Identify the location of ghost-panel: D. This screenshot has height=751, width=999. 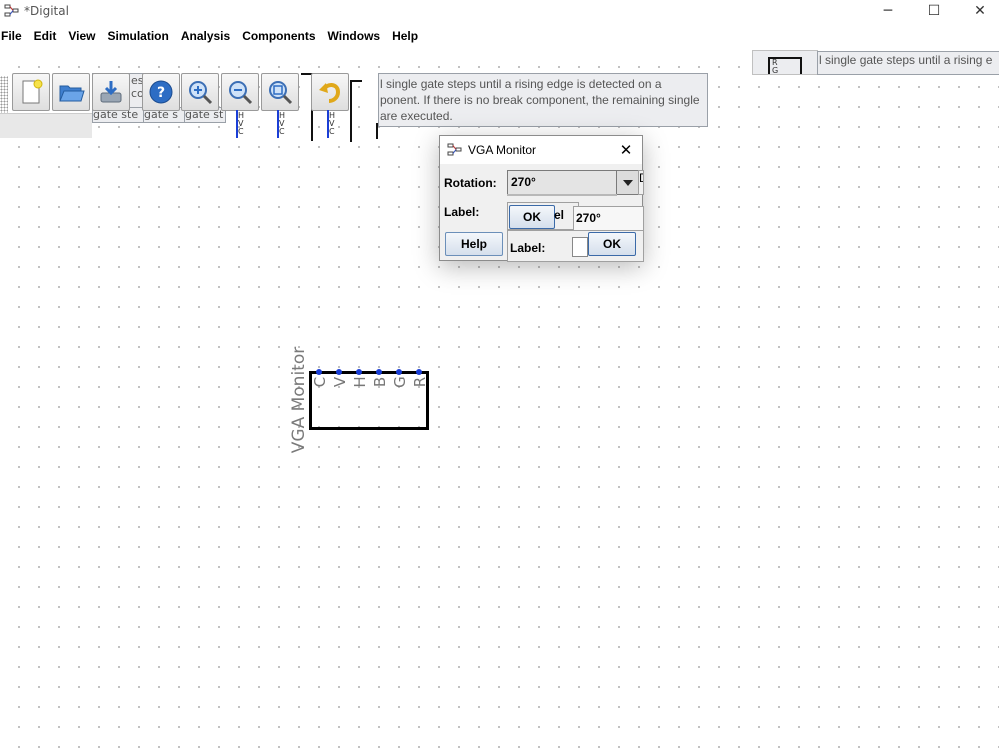
(641, 182).